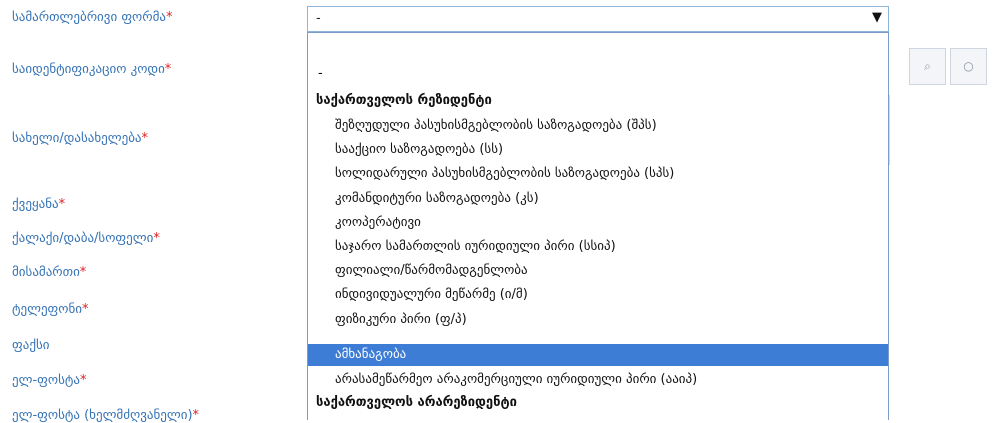 The image size is (998, 423). What do you see at coordinates (31, 345) in the screenshot?
I see `label-fax: ფაქსი` at bounding box center [31, 345].